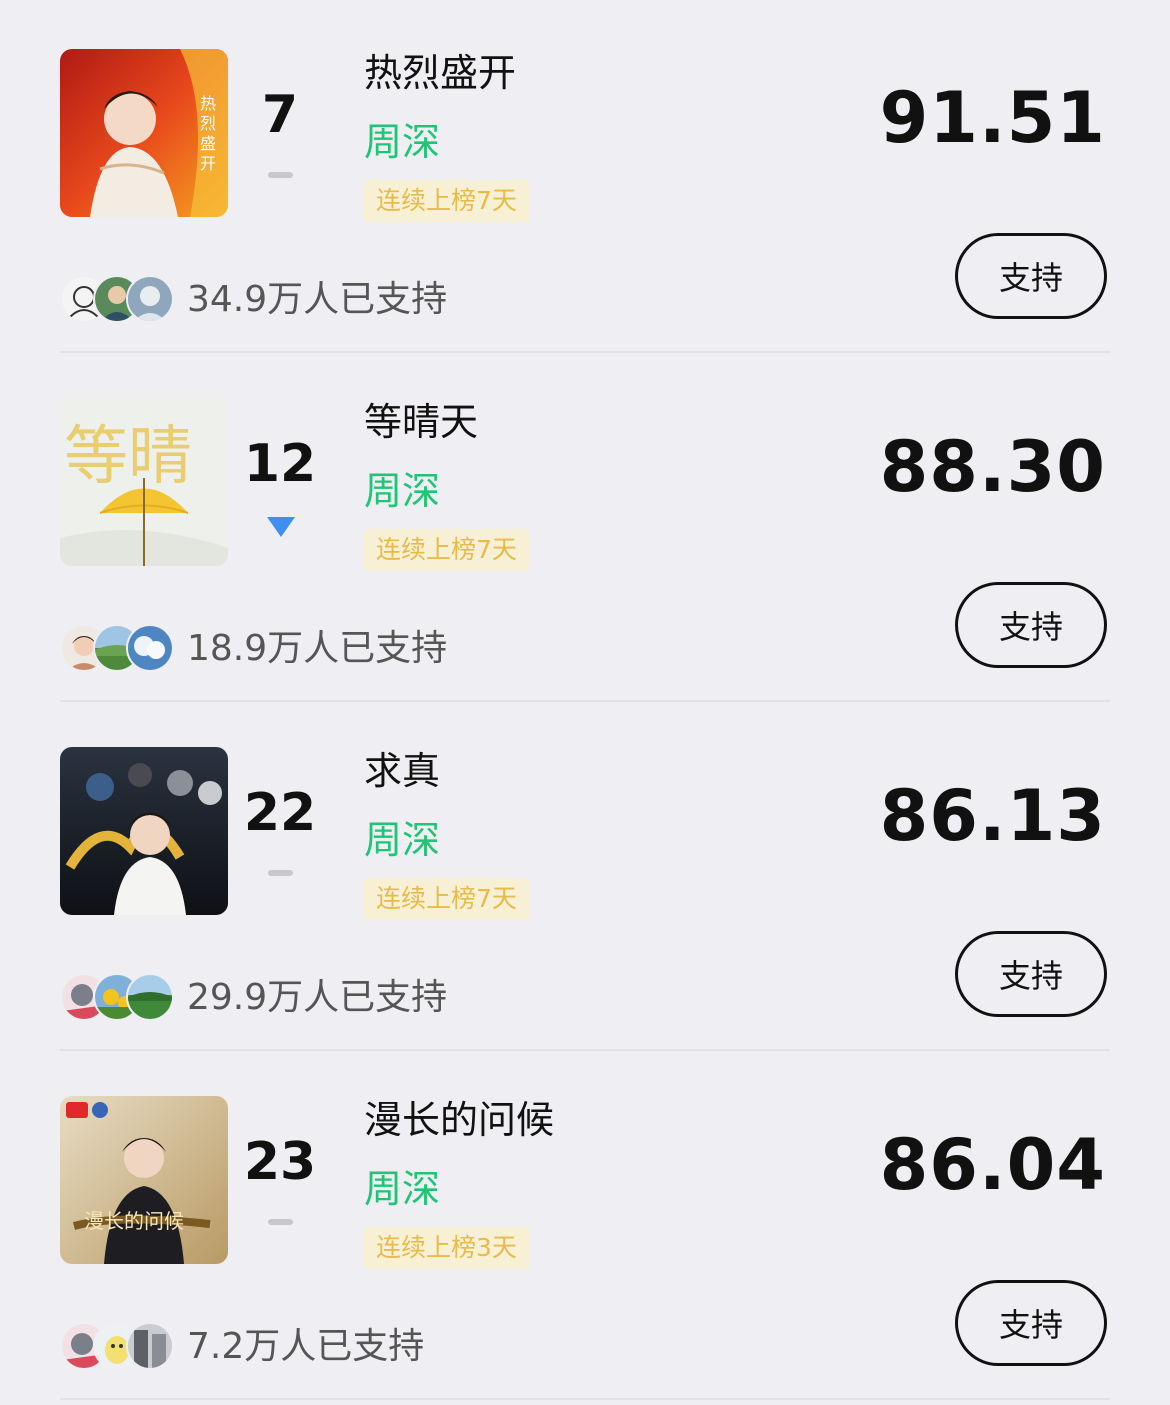 Image resolution: width=1170 pixels, height=1405 pixels. I want to click on svg-text: 盛, so click(208, 143).